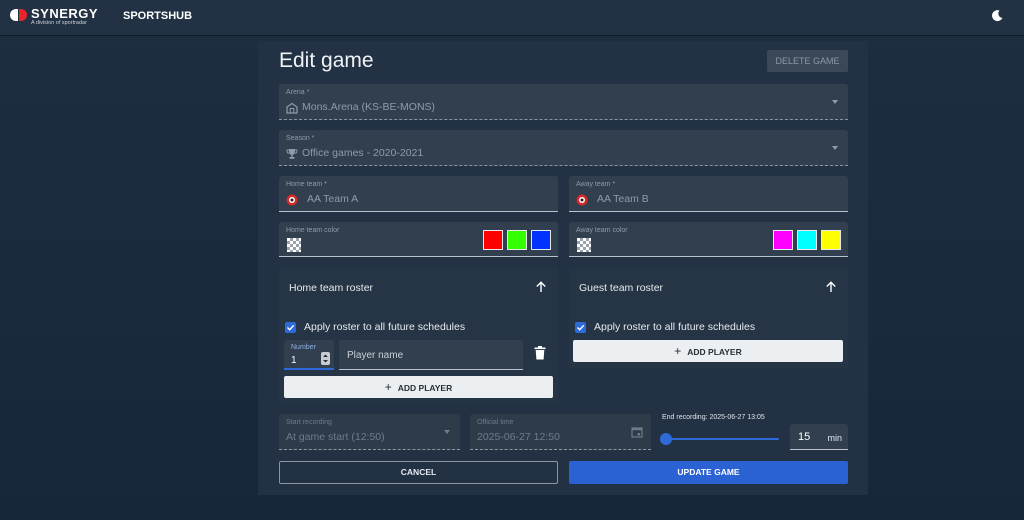 The width and height of the screenshot is (1024, 520). I want to click on away-team-label: Away team *, so click(596, 184).